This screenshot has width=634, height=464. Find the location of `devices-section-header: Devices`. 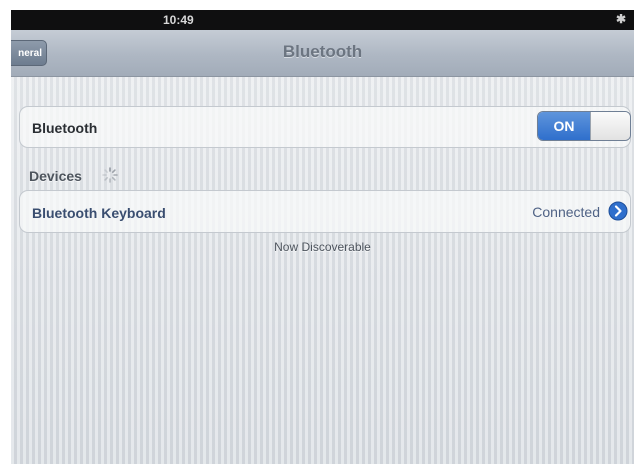

devices-section-header: Devices is located at coordinates (55, 176).